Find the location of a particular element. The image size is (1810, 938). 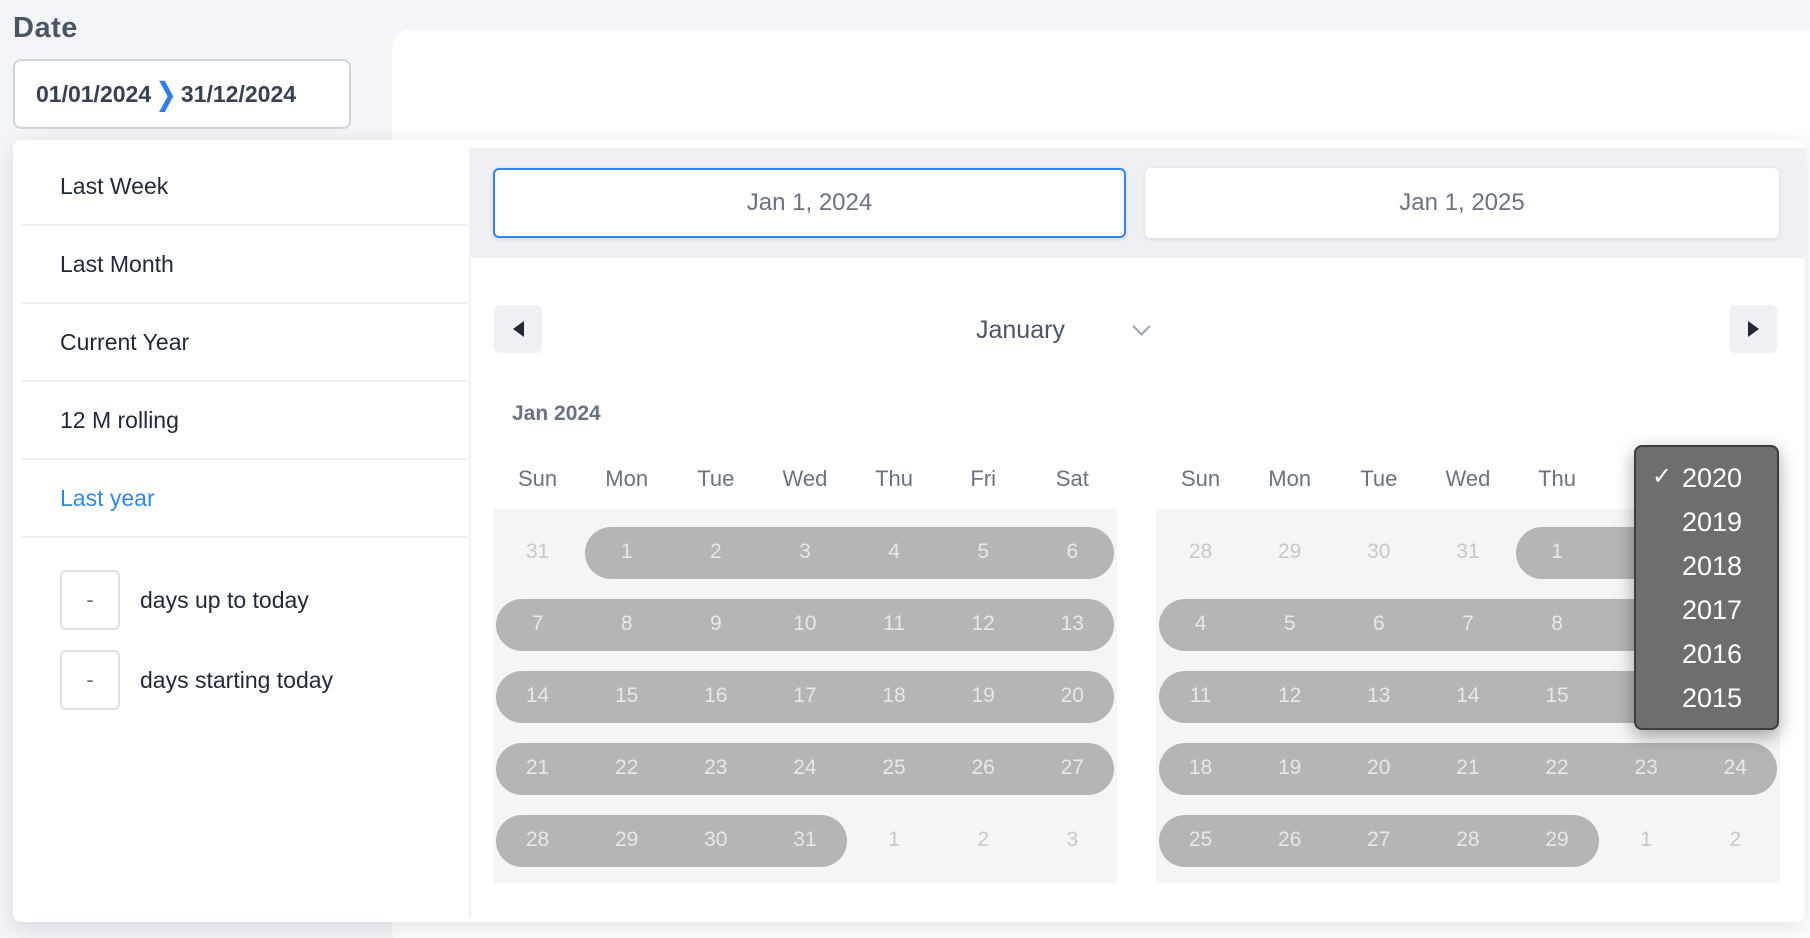

year-dropdown: ✓ 2020 2019 2018 2017 2016 2015 is located at coordinates (1706, 587).